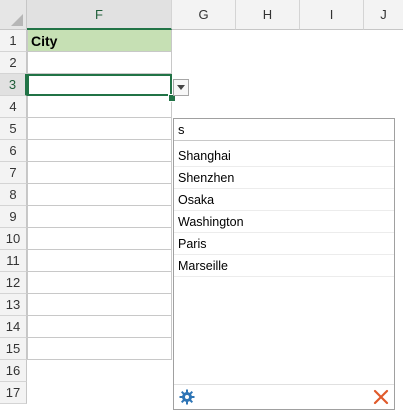  I want to click on list-item: Osaka, so click(284, 200).